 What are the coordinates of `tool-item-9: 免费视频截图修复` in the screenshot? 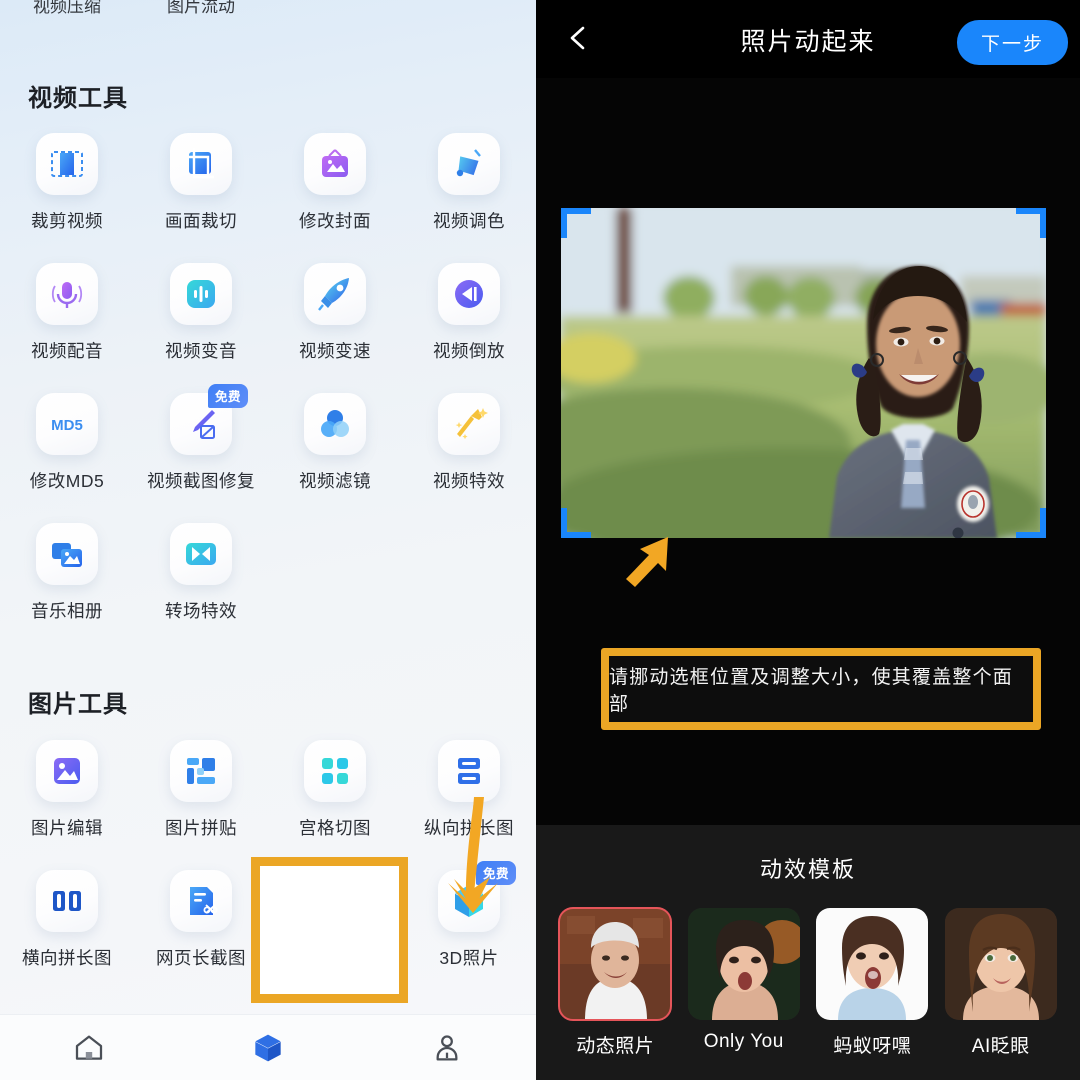 It's located at (201, 453).